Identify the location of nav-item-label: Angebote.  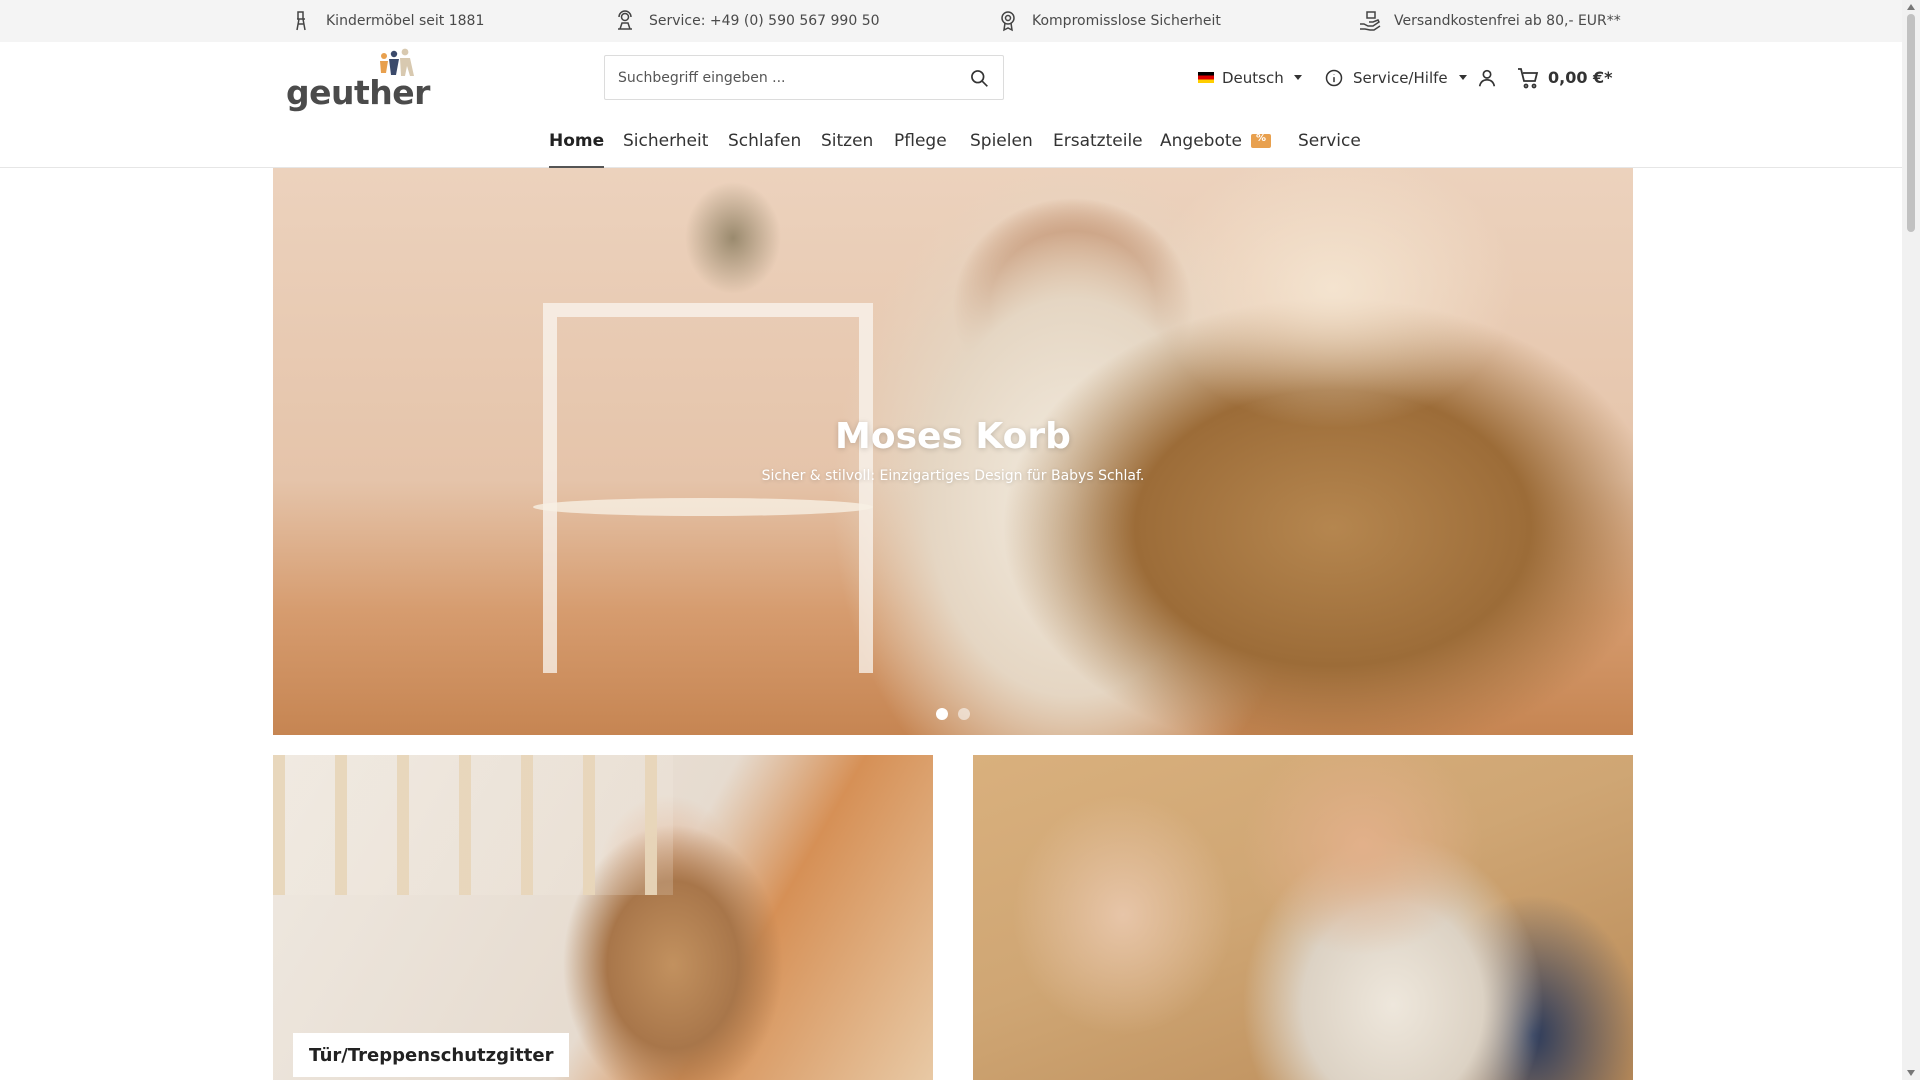
(1201, 141).